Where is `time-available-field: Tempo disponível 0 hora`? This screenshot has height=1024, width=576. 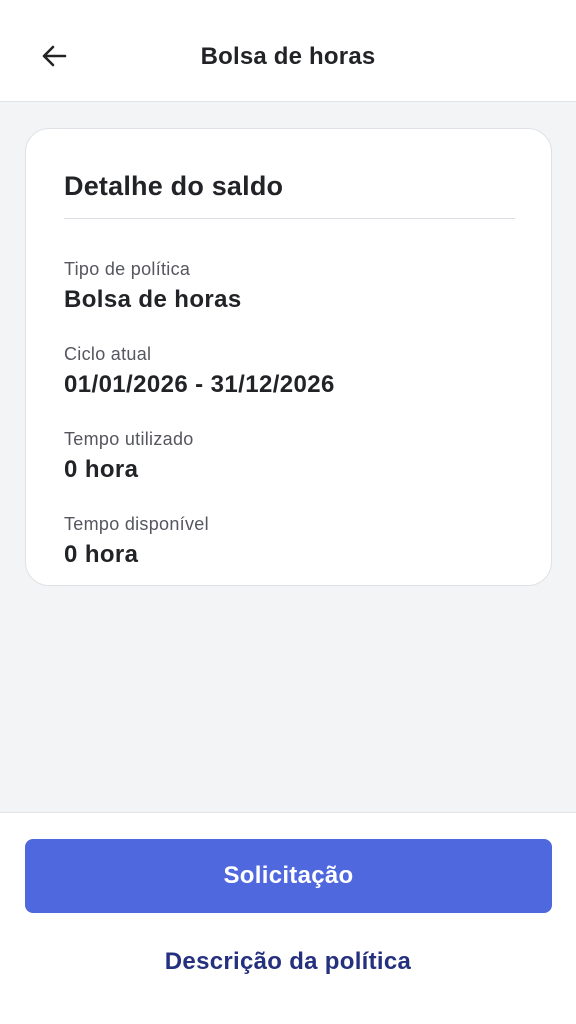
time-available-field: Tempo disponível 0 hora is located at coordinates (136, 541).